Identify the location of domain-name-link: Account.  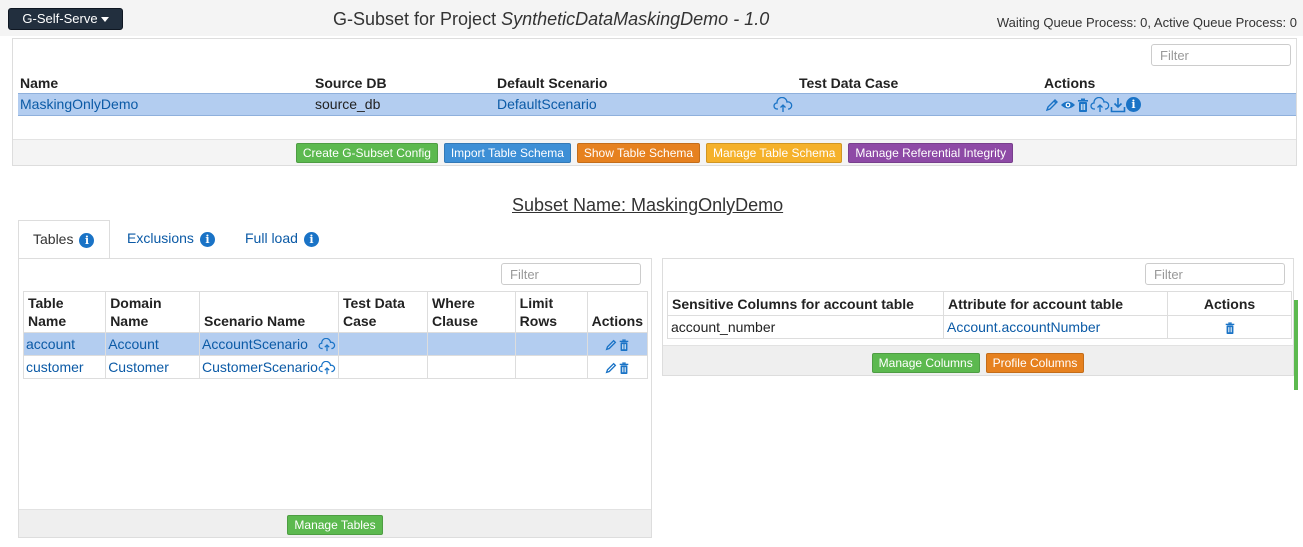
(133, 344).